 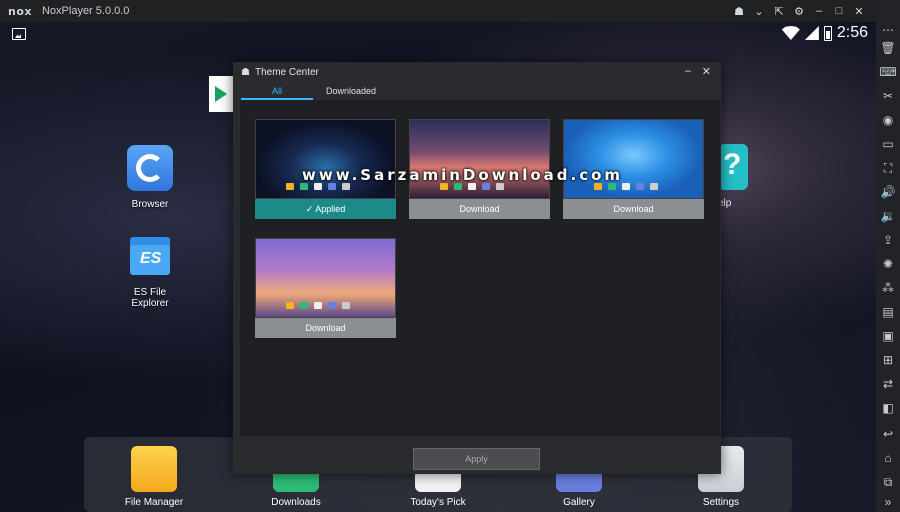 I want to click on theme-status-bar: ✓ Applied, so click(x=325, y=209).